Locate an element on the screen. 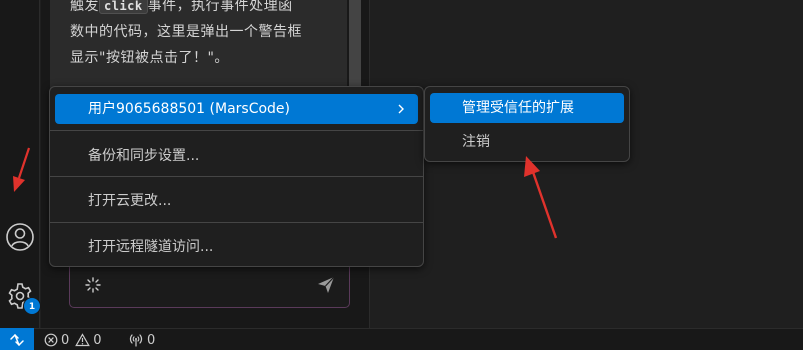  warning-count: 0 is located at coordinates (97, 340).